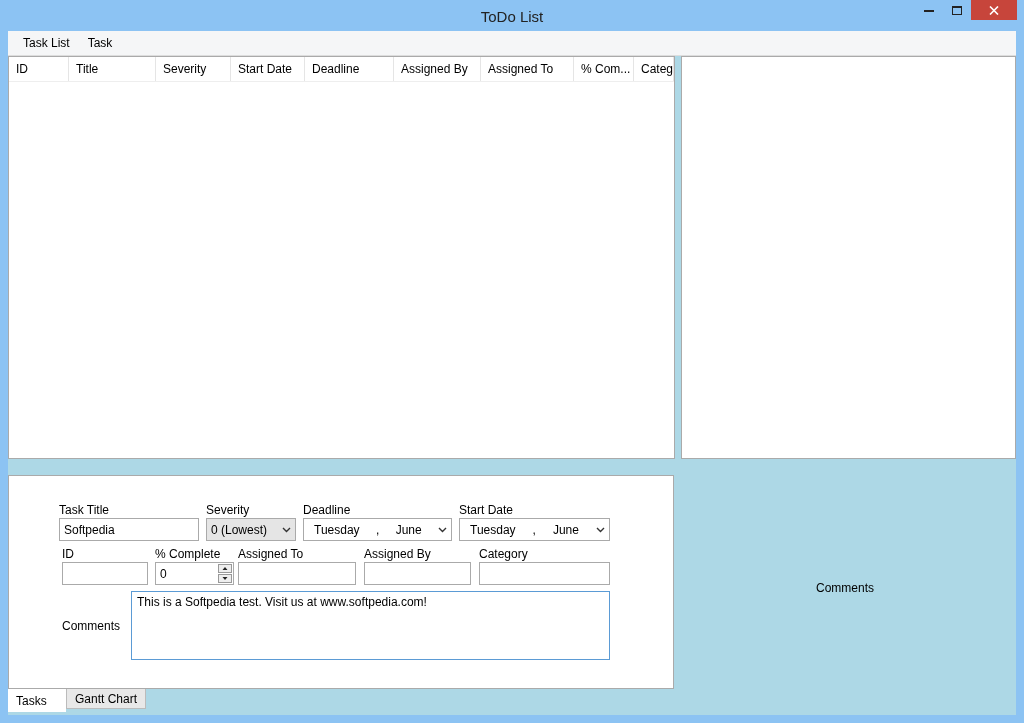  I want to click on column-header: Assigned To, so click(527, 69).